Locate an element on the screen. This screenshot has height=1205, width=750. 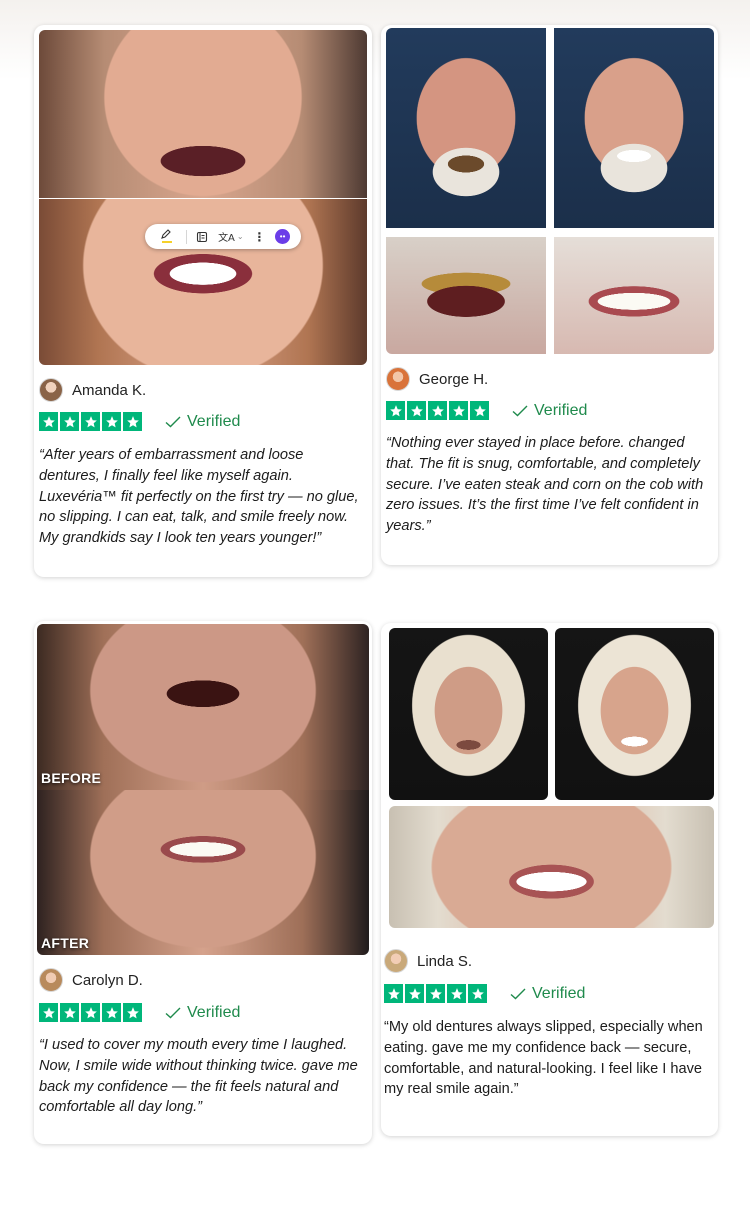
translate-icon: 文A ⌄ is located at coordinates (231, 236).